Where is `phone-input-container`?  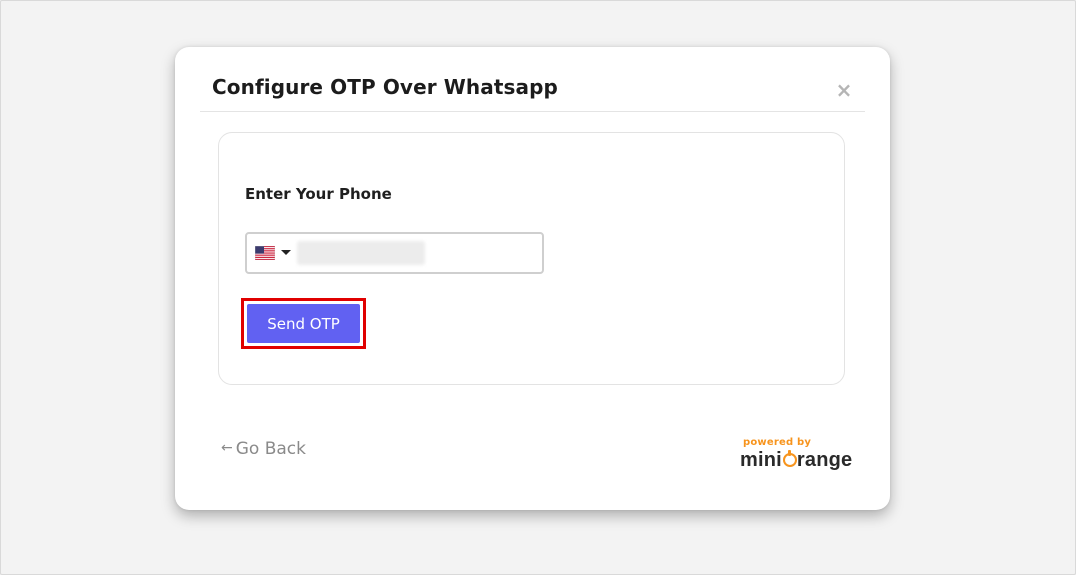 phone-input-container is located at coordinates (394, 253).